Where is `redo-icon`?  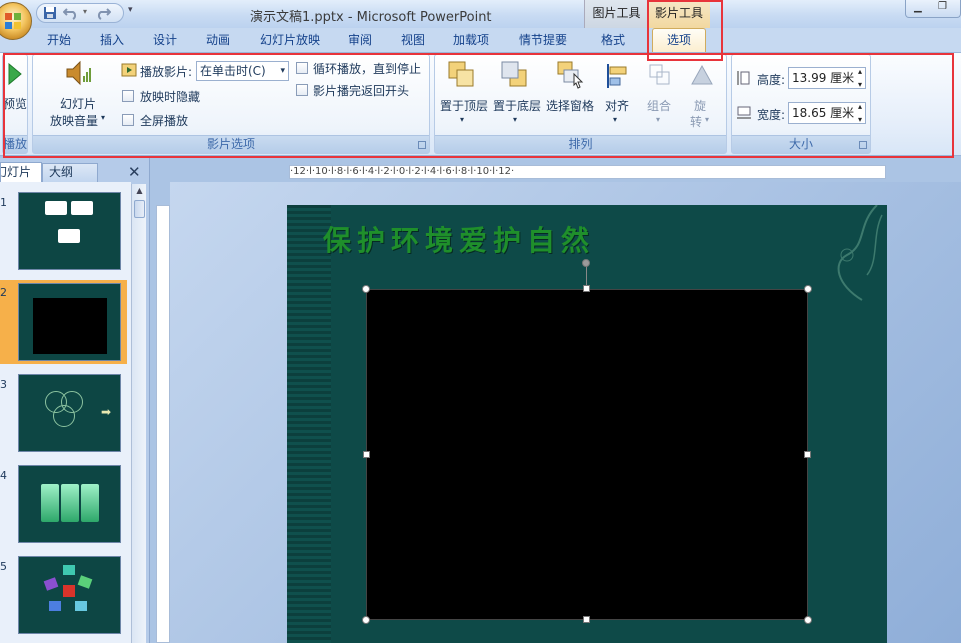
redo-icon is located at coordinates (103, 13).